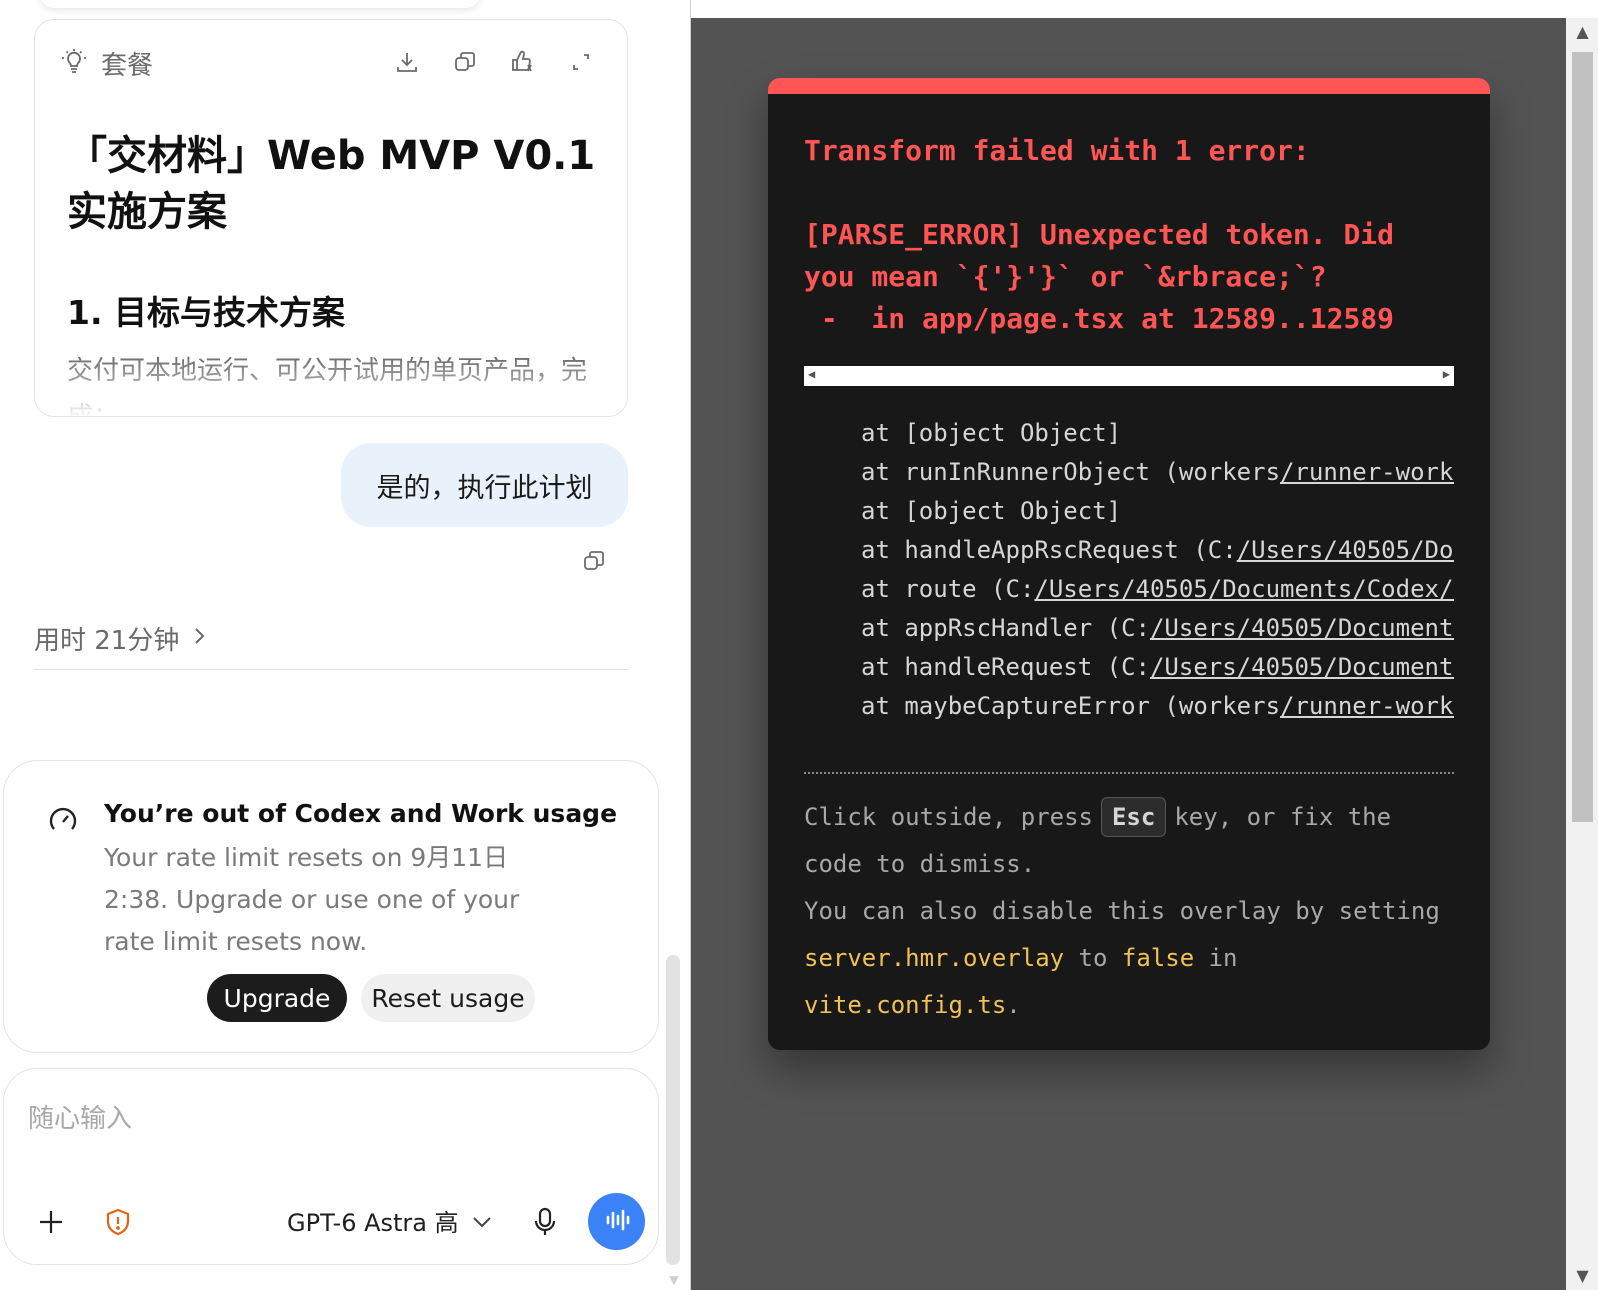  What do you see at coordinates (277, 998) in the screenshot?
I see `upgrade-button: Upgrade` at bounding box center [277, 998].